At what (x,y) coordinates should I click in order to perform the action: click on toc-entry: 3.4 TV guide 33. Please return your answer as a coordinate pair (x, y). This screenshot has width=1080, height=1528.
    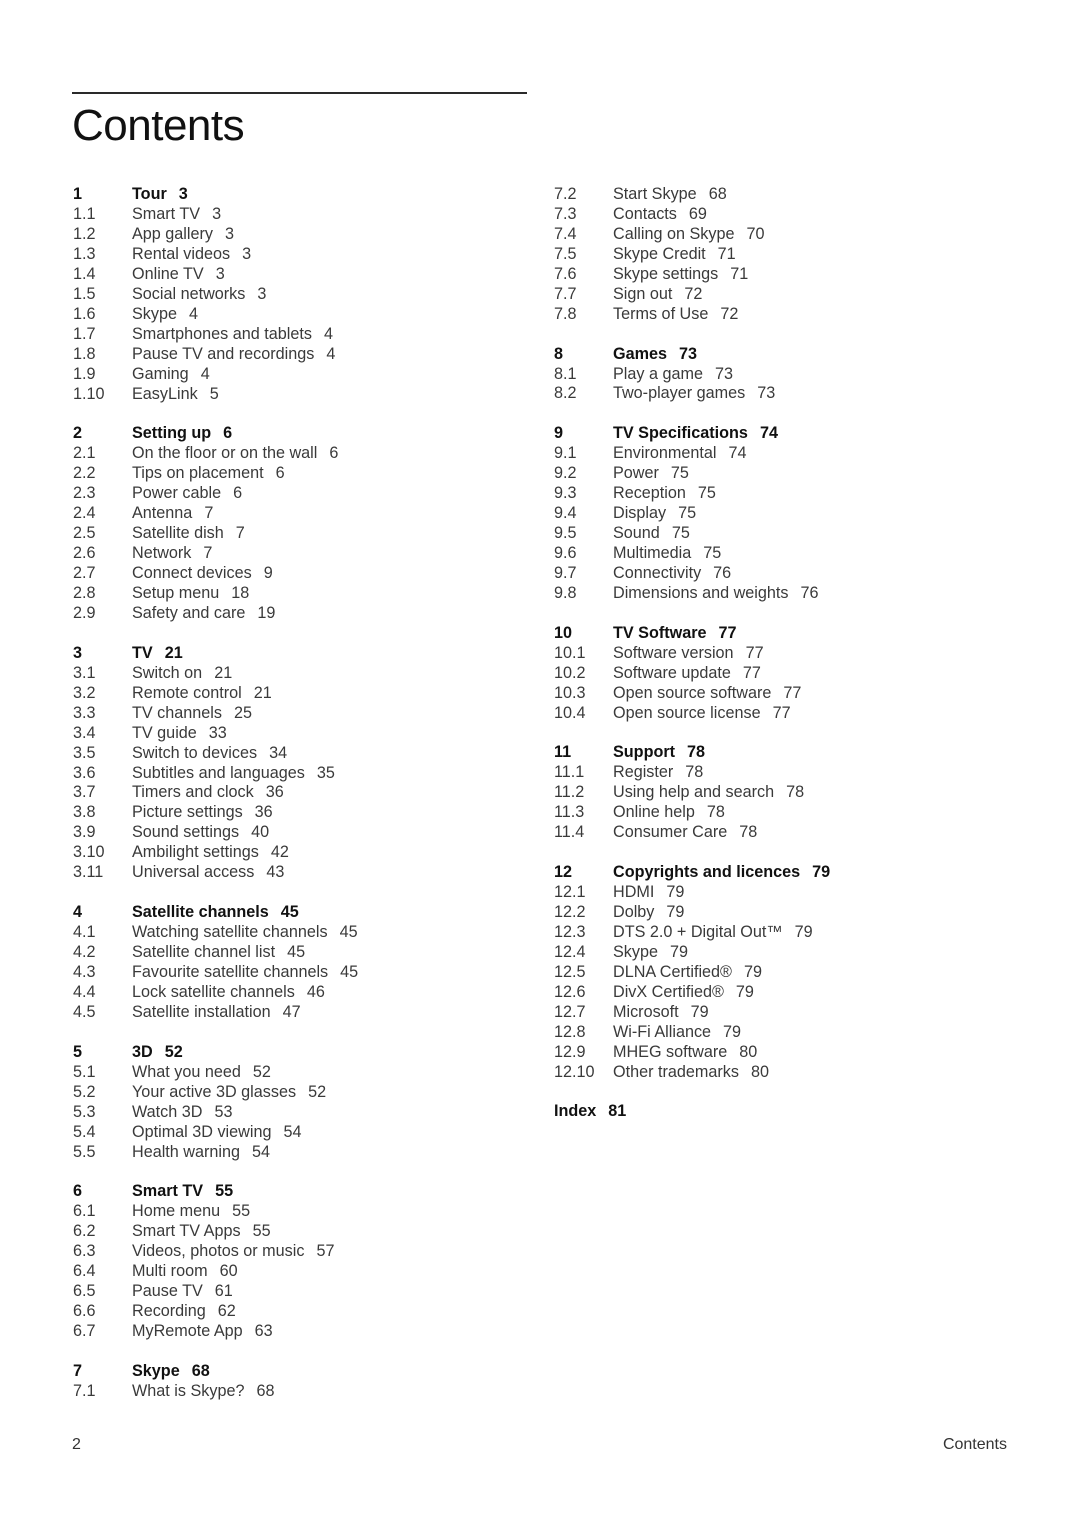
    Looking at the image, I should click on (303, 734).